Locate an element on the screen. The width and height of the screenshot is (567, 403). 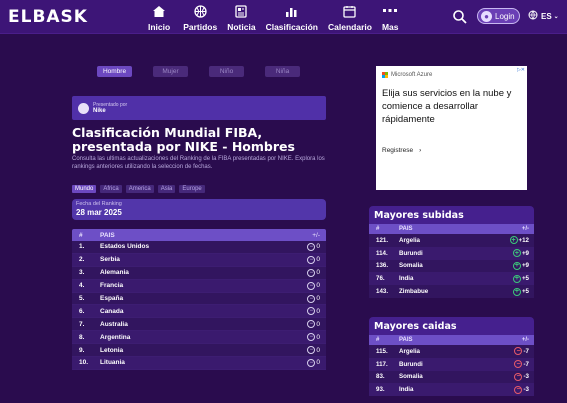
table-row: 83. Somalia − -3 is located at coordinates (451, 377).